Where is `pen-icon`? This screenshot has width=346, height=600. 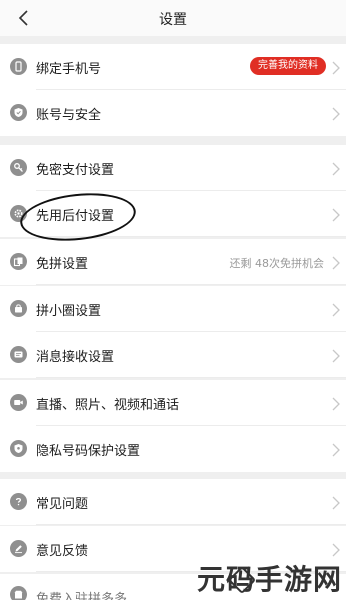
pen-icon is located at coordinates (18, 548).